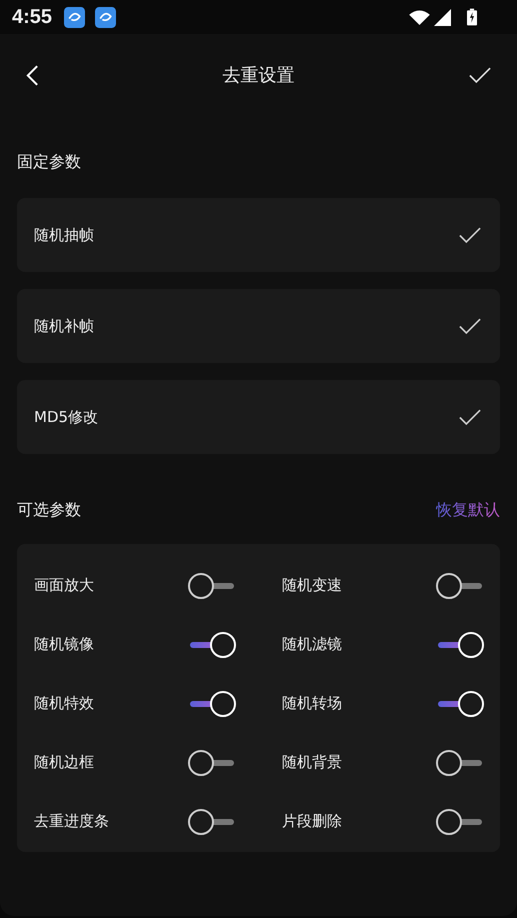  Describe the element at coordinates (258, 235) in the screenshot. I see `option-card: 随机抽帧` at that location.